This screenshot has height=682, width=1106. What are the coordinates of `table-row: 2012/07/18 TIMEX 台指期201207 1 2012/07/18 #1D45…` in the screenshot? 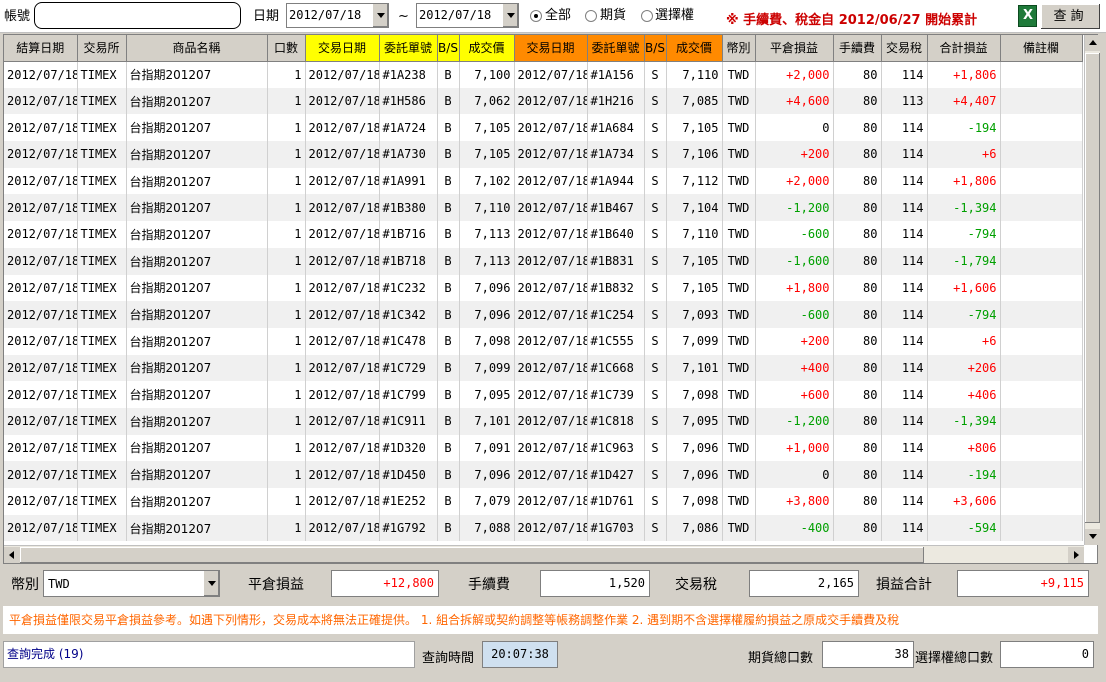 It's located at (543, 474).